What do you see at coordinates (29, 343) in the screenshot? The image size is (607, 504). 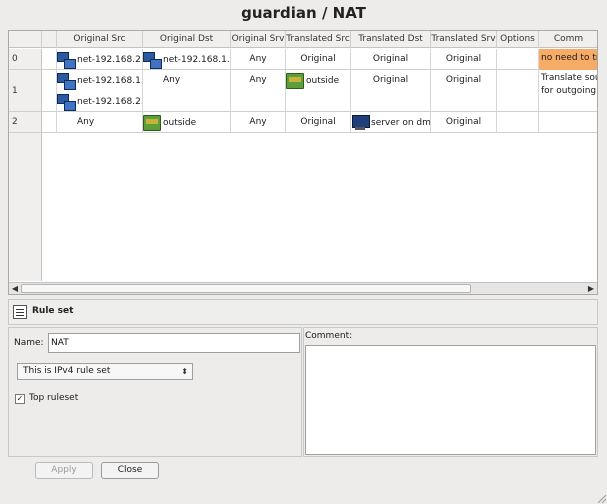 I see `name-label: Name:` at bounding box center [29, 343].